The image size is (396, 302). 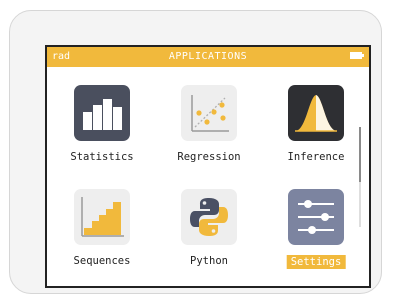 What do you see at coordinates (102, 157) in the screenshot?
I see `app-label: Statistics` at bounding box center [102, 157].